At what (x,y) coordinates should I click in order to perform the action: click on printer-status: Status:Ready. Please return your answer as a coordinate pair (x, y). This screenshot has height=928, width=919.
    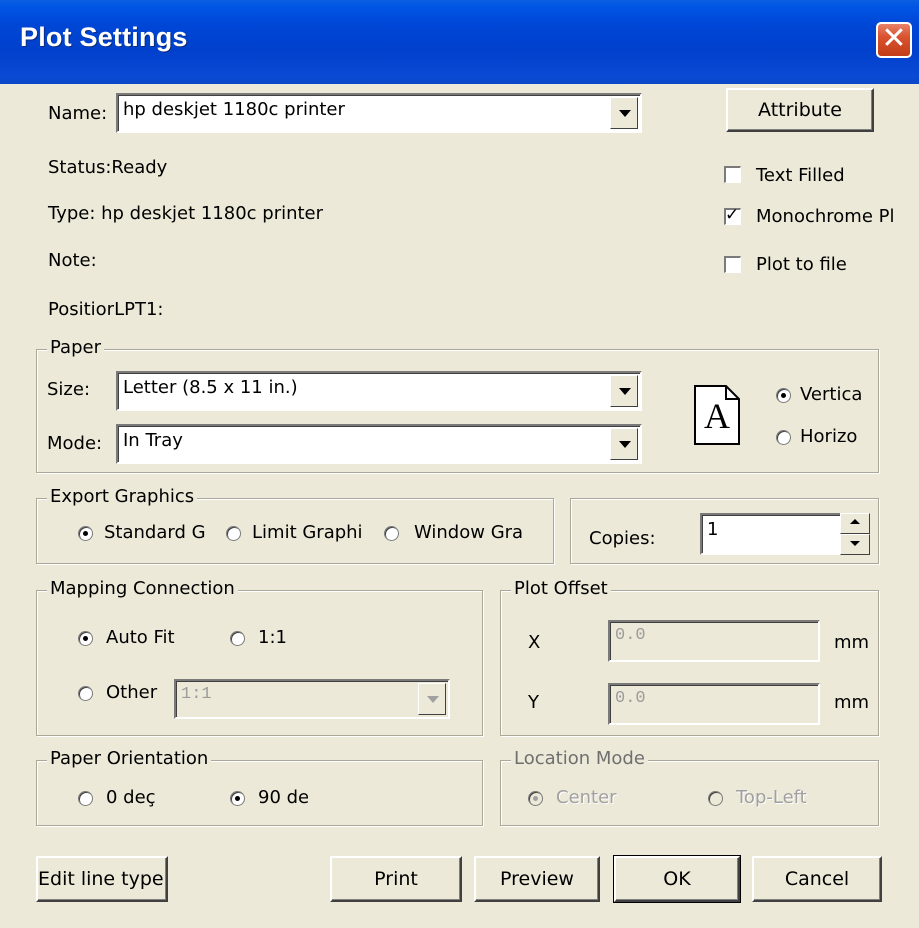
    Looking at the image, I should click on (108, 167).